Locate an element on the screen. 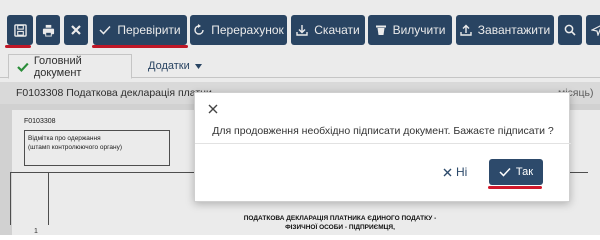 Image resolution: width=600 pixels, height=240 pixels. document-title: F0103308 Податкова декларація платни is located at coordinates (114, 93).